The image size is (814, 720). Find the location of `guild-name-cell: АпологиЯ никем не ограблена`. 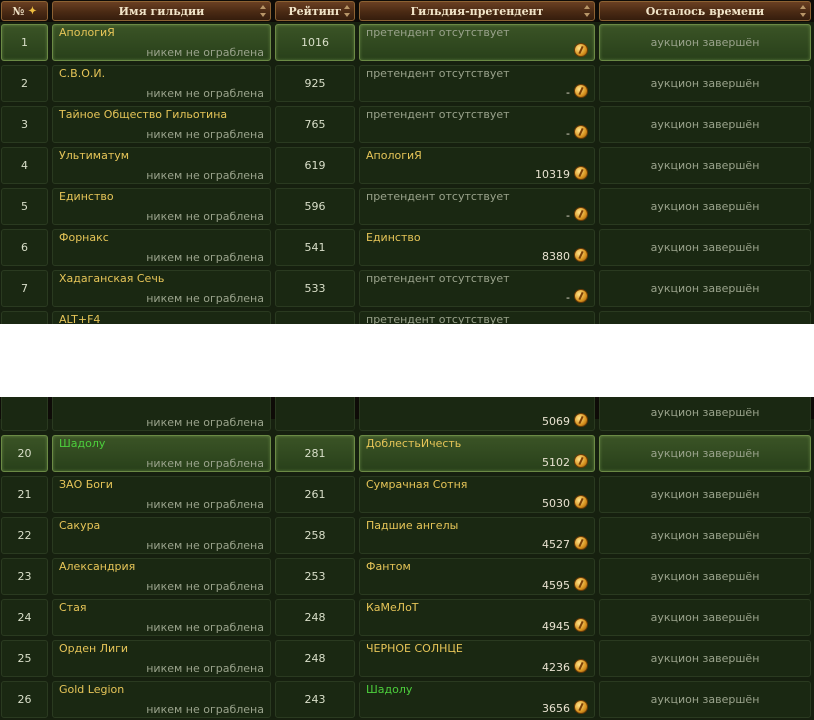

guild-name-cell: АпологиЯ никем не ограблена is located at coordinates (161, 42).